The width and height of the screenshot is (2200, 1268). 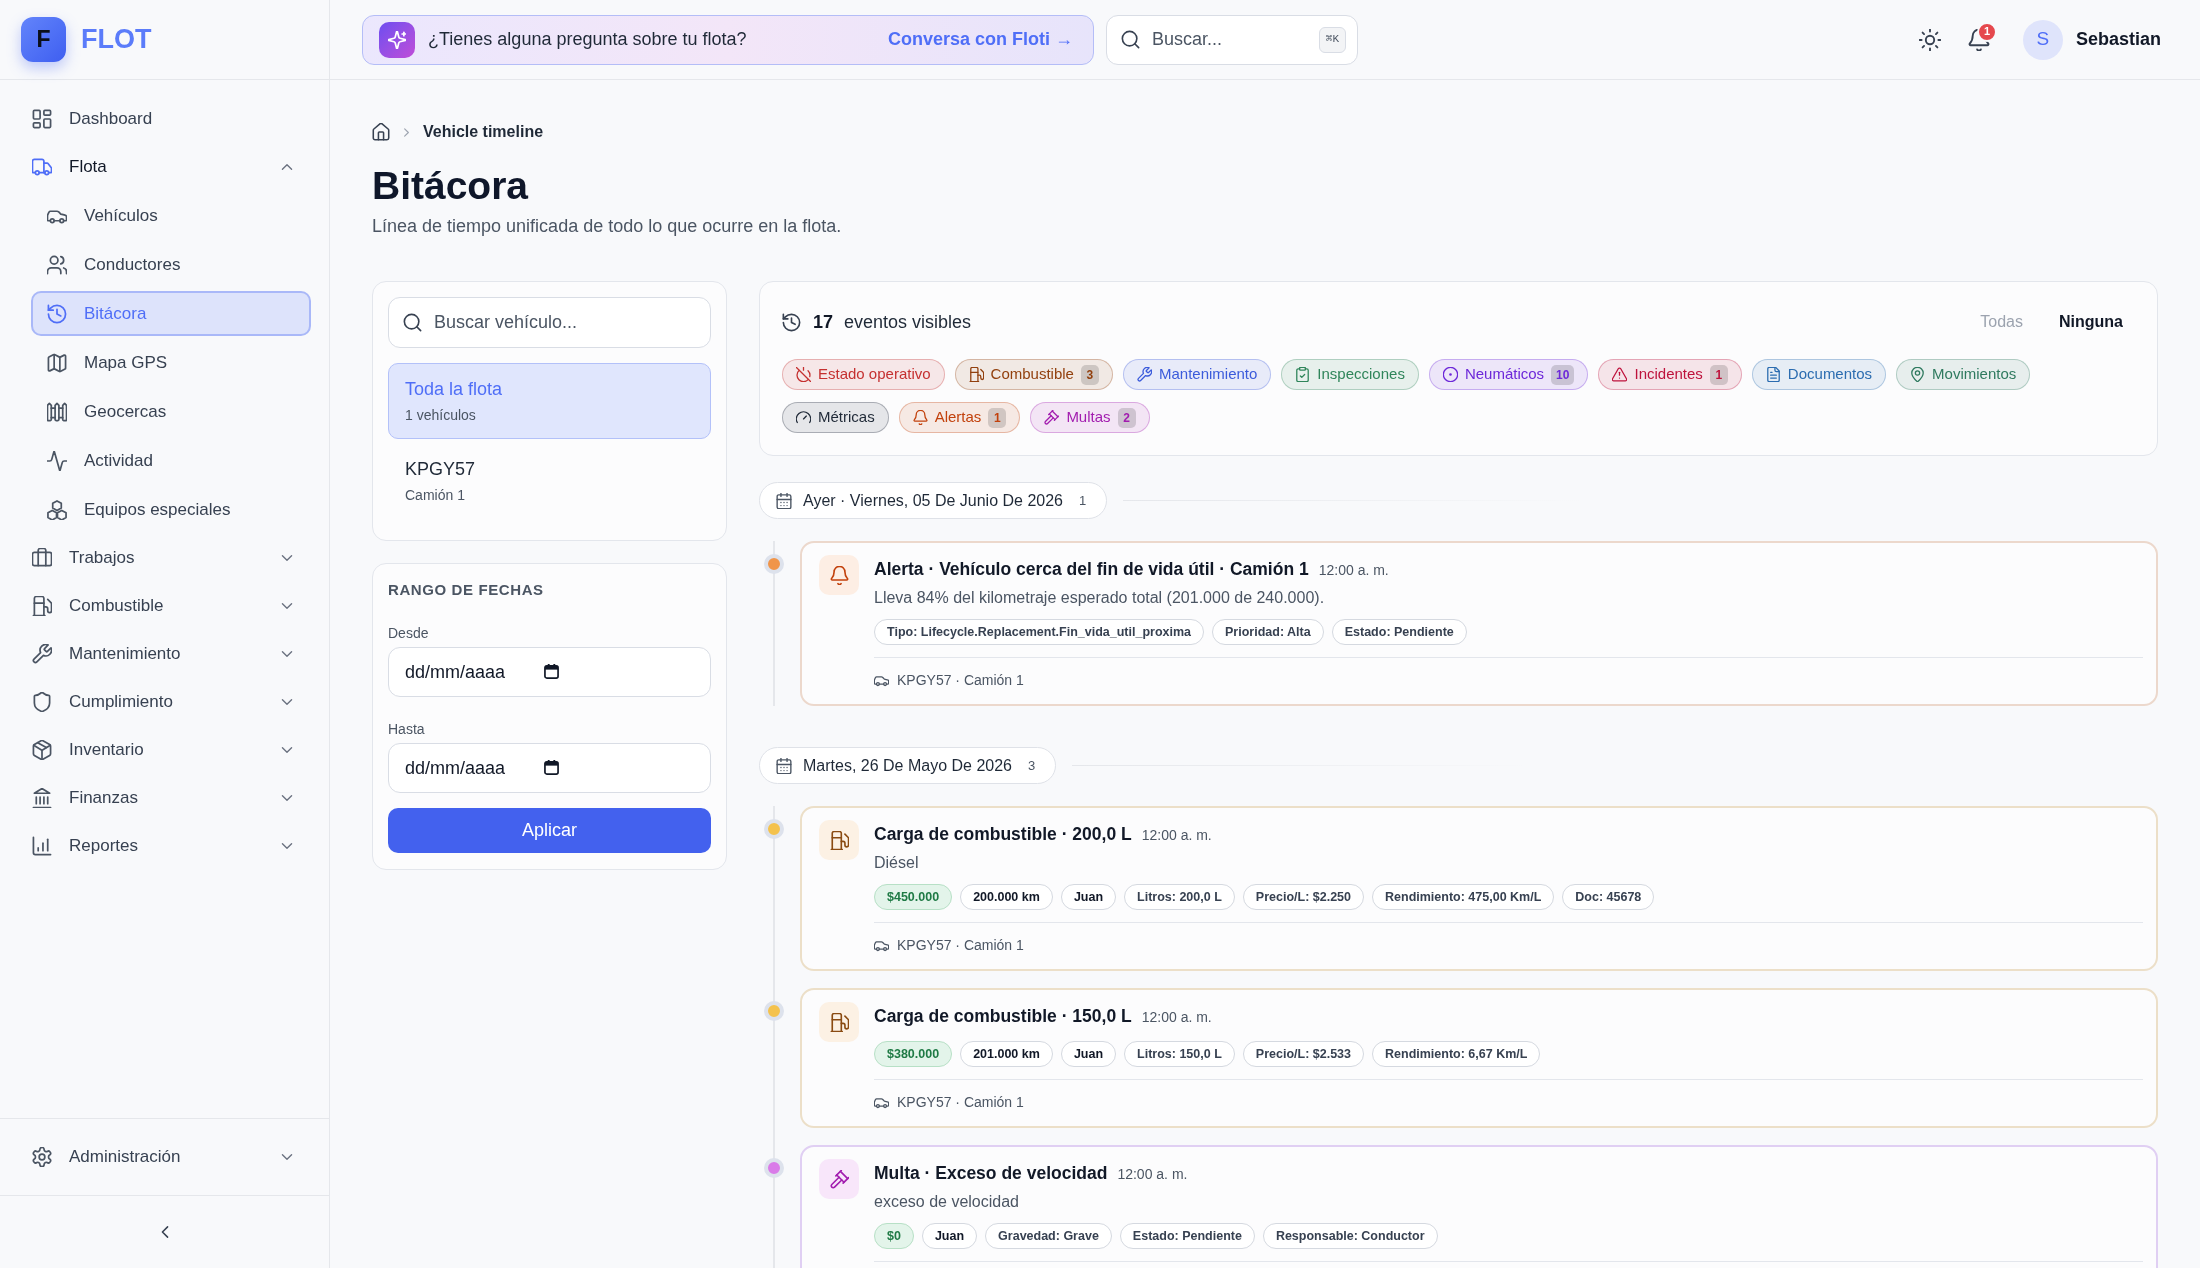 I want to click on date-label: Martes, 26 De Mayo De 2026, so click(x=907, y=765).